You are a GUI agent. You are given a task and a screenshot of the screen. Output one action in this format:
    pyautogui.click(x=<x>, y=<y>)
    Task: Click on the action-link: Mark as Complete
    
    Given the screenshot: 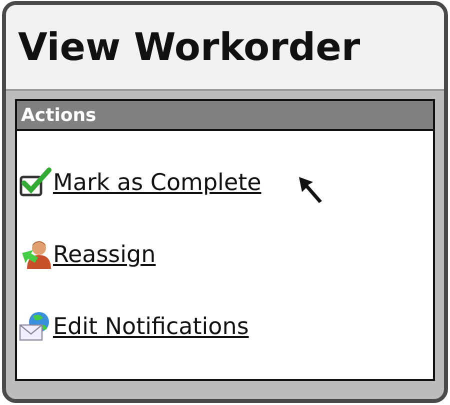 What is the action you would take?
    pyautogui.click(x=157, y=183)
    